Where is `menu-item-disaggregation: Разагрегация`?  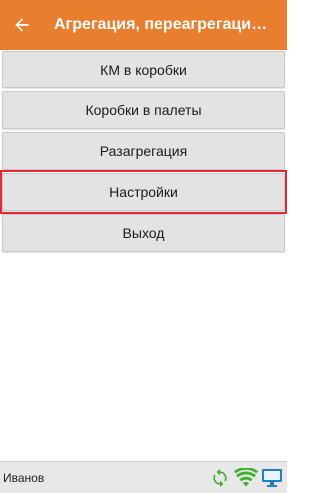
menu-item-disaggregation: Разагрегация is located at coordinates (143, 151).